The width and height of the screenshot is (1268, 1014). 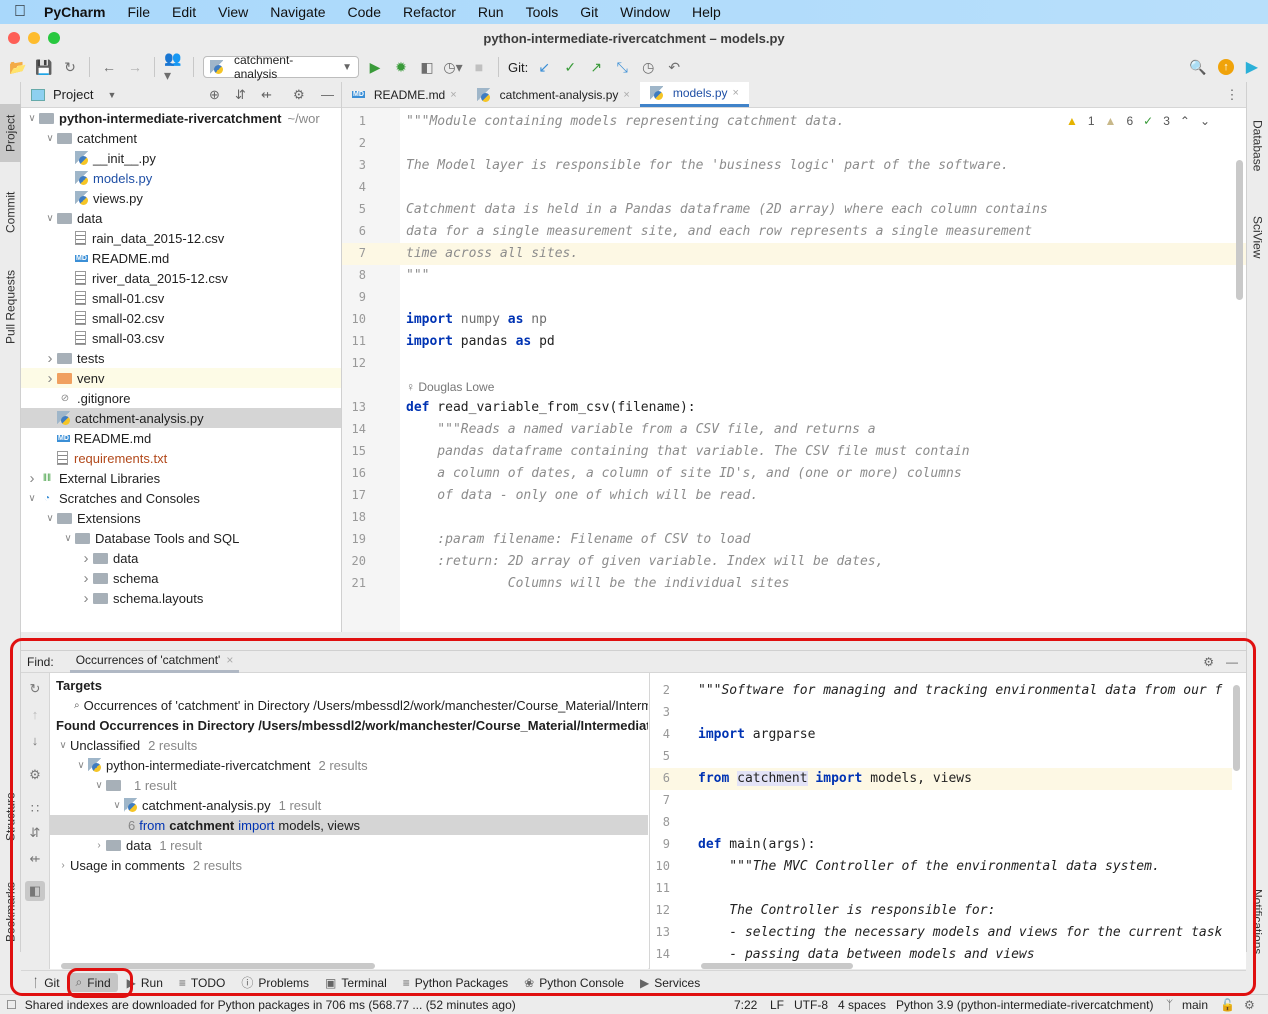 What do you see at coordinates (181, 278) in the screenshot?
I see `tree-item: river_data_2015-12.csv` at bounding box center [181, 278].